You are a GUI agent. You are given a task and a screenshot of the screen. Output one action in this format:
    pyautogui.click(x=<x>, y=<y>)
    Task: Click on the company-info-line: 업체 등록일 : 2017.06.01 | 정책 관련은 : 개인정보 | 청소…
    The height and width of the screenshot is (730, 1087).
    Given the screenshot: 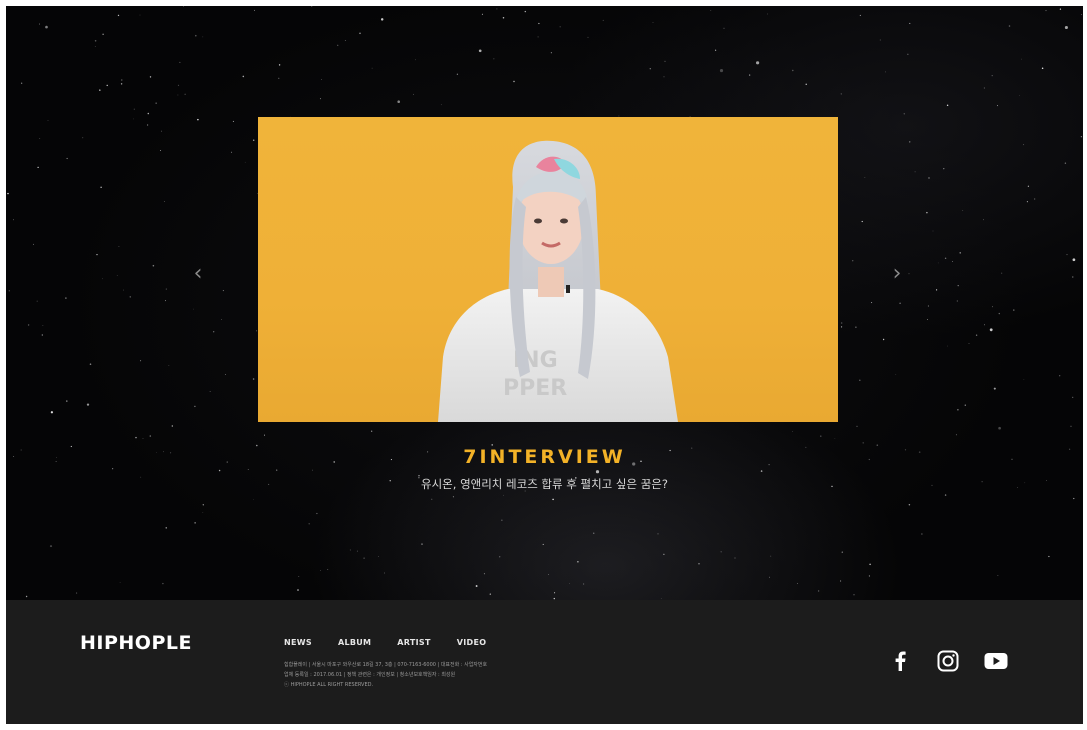 What is the action you would take?
    pyautogui.click(x=370, y=675)
    